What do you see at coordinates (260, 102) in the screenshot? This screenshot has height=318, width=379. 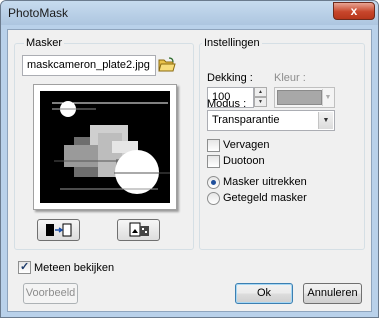 I see `spin-down-icon: ▼` at bounding box center [260, 102].